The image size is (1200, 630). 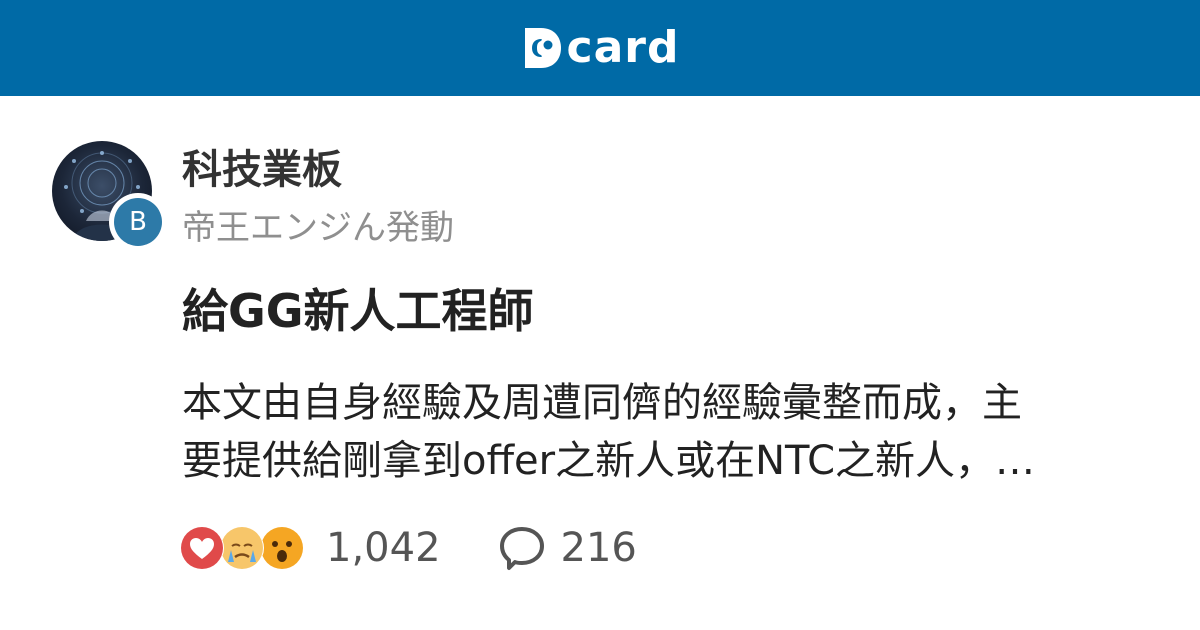 What do you see at coordinates (623, 47) in the screenshot?
I see `logo-text: card` at bounding box center [623, 47].